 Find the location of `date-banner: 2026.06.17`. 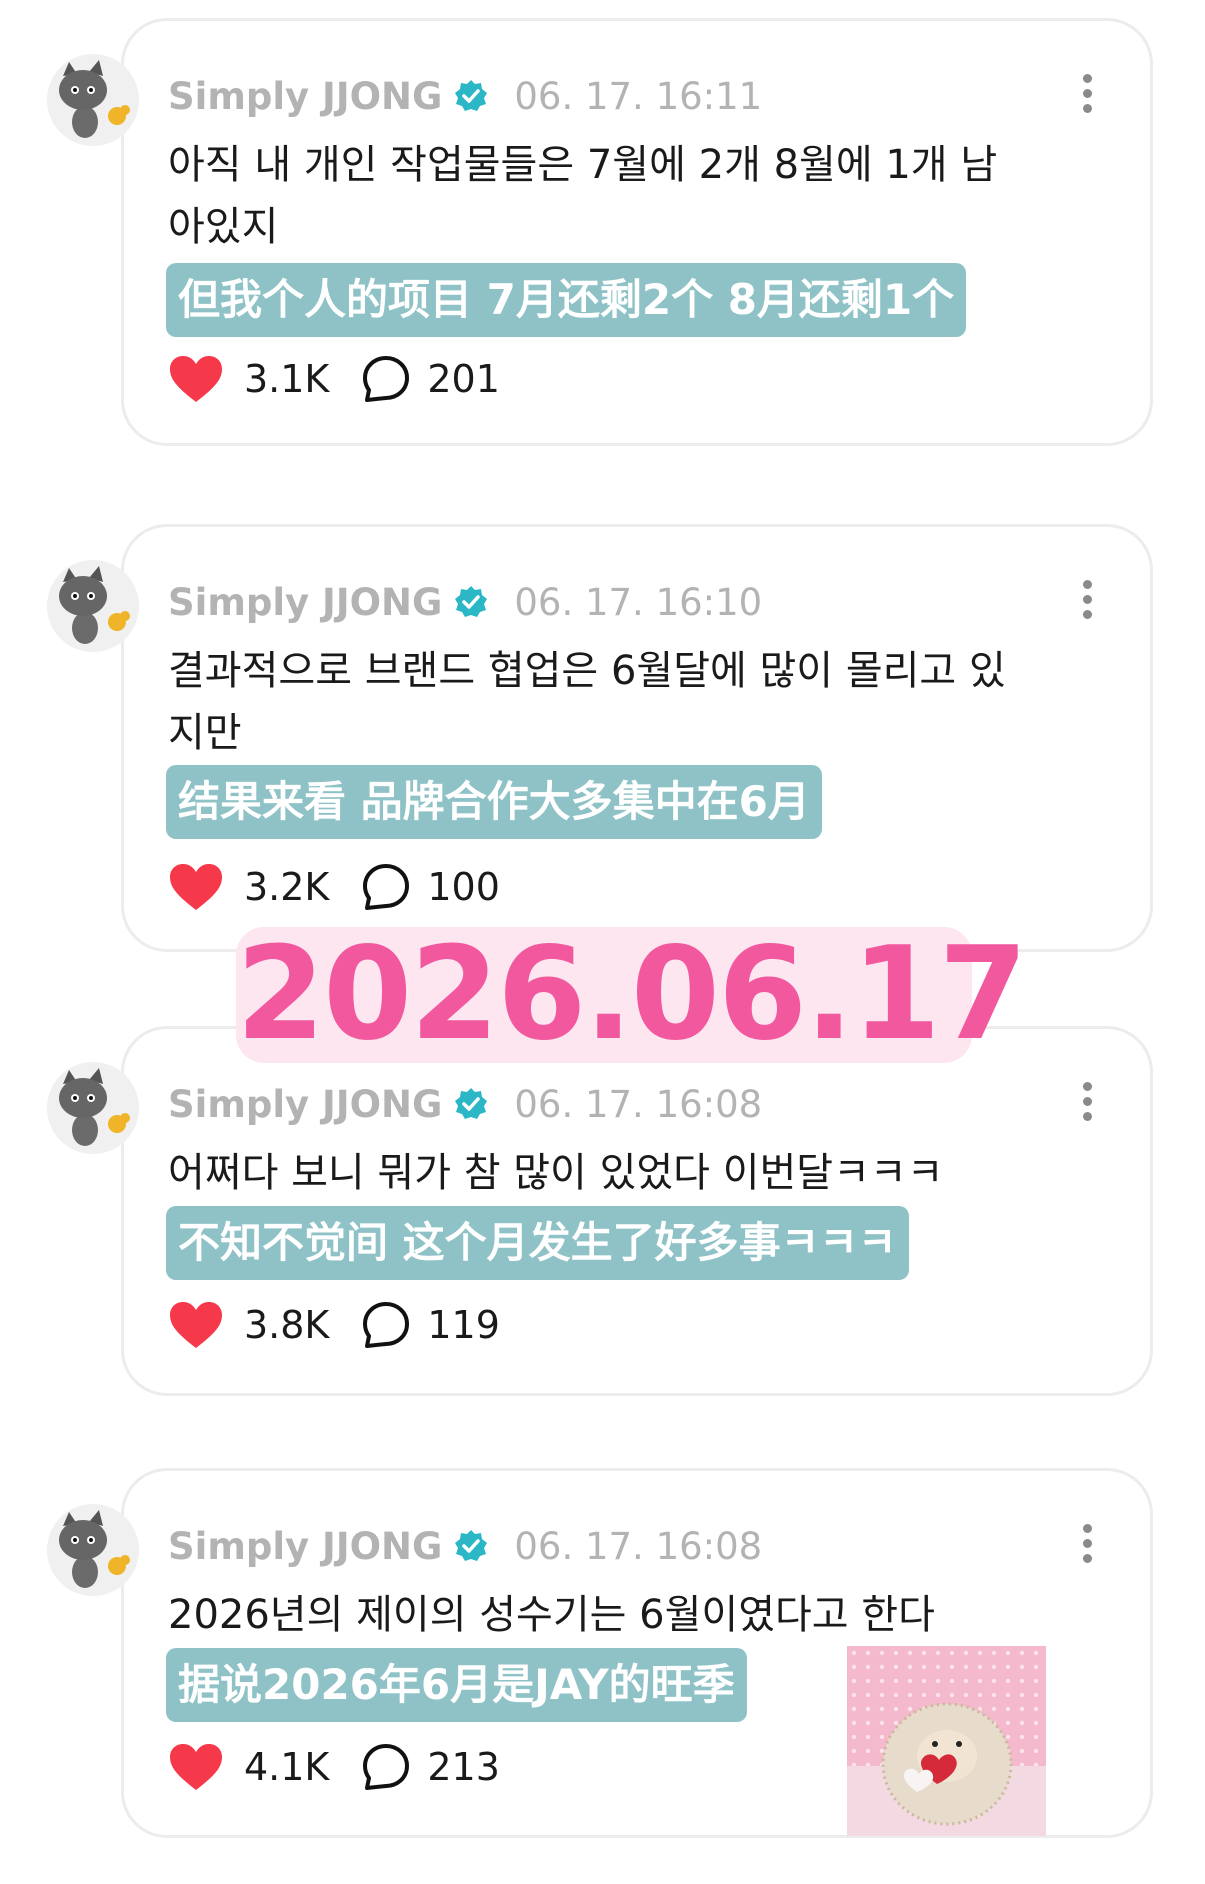

date-banner: 2026.06.17 is located at coordinates (632, 994).